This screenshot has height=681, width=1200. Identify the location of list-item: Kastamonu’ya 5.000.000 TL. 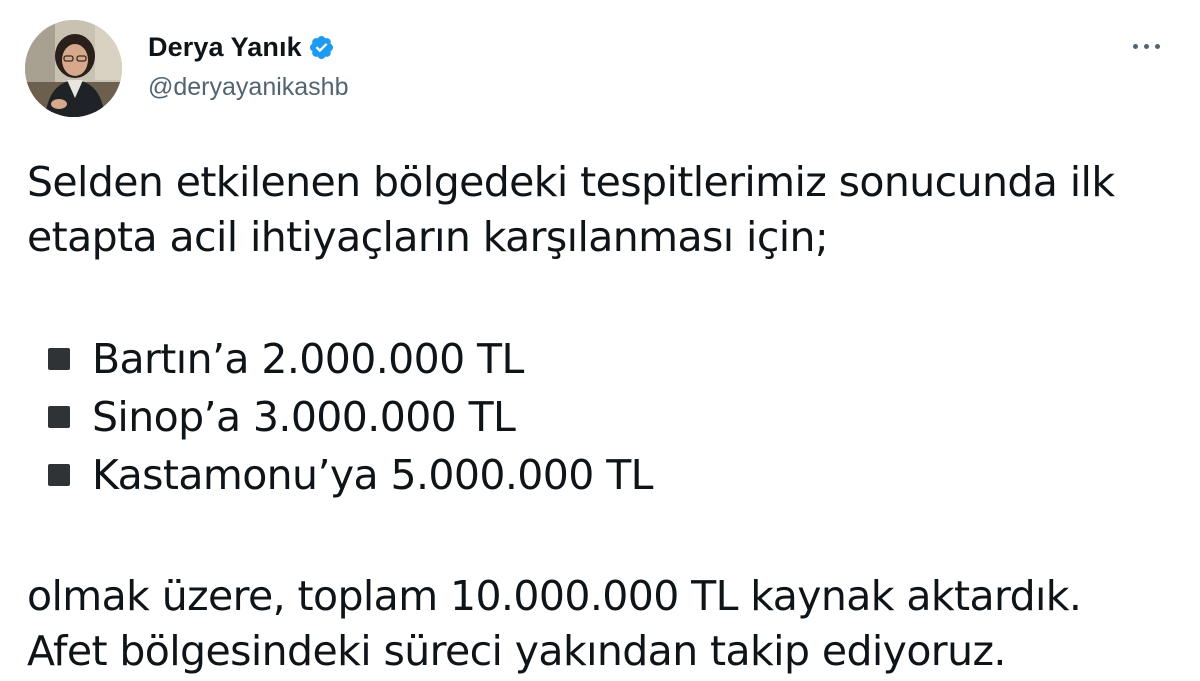
(602, 475).